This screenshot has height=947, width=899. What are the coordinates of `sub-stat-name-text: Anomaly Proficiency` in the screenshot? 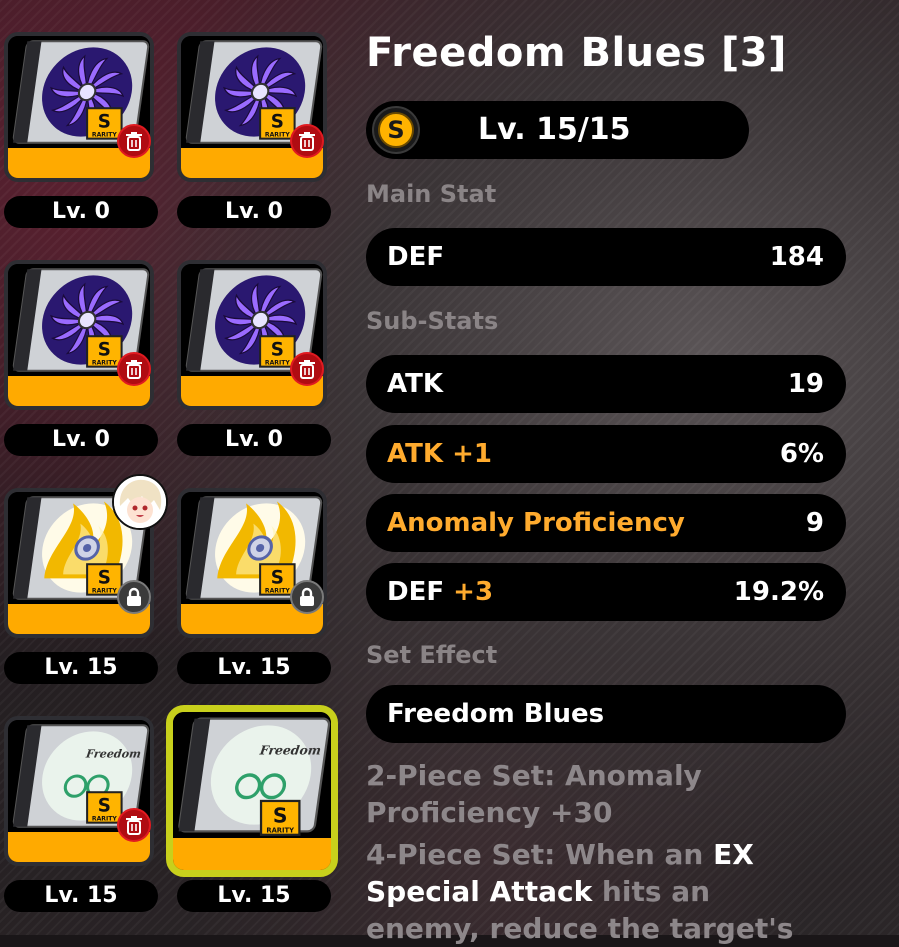 It's located at (536, 523).